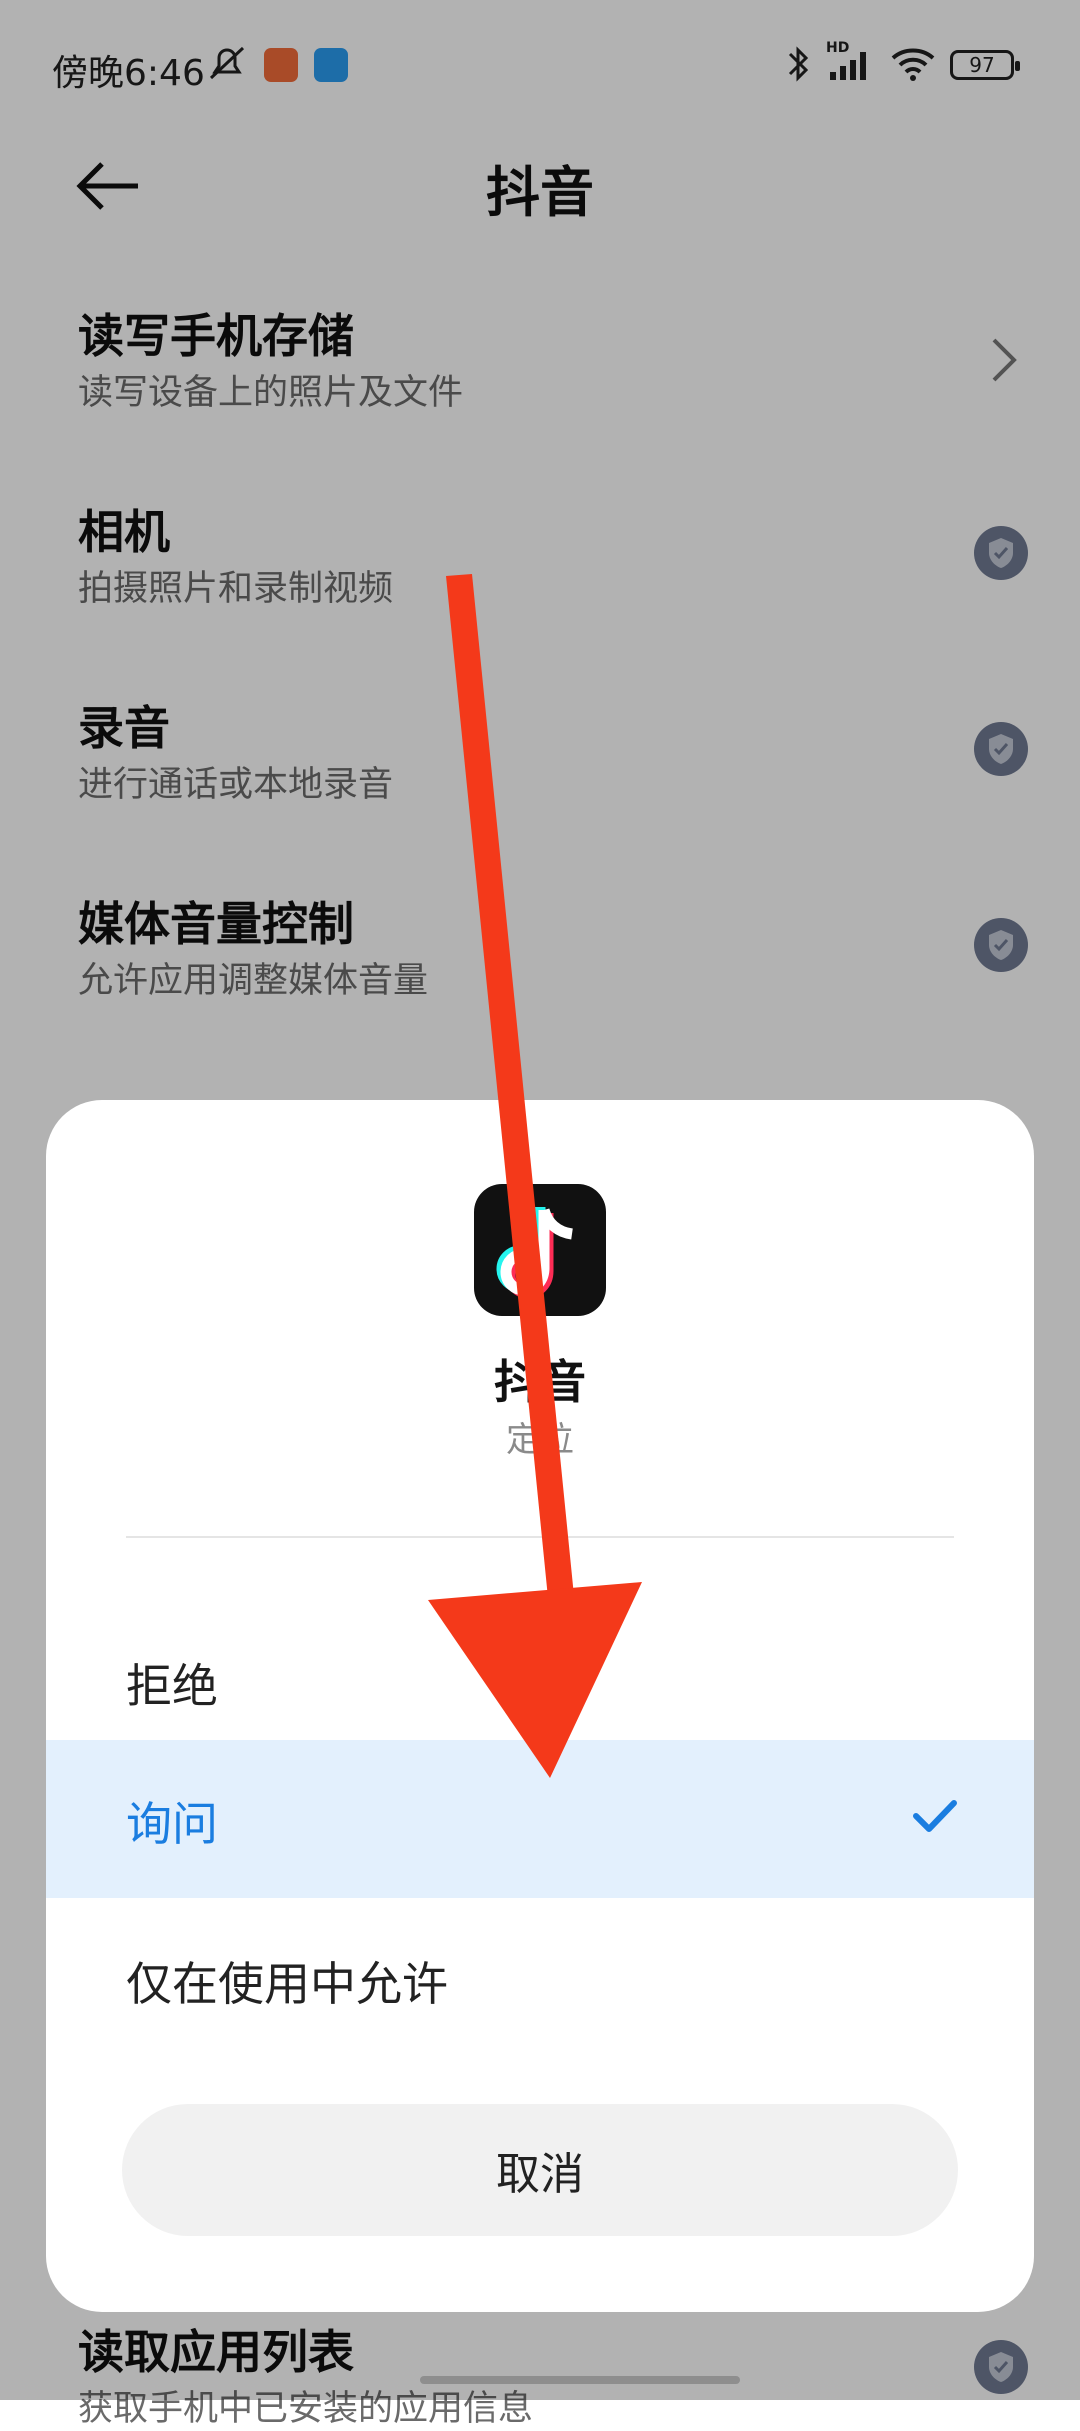  Describe the element at coordinates (540, 1440) in the screenshot. I see `dialog-permission-name: 定位` at that location.